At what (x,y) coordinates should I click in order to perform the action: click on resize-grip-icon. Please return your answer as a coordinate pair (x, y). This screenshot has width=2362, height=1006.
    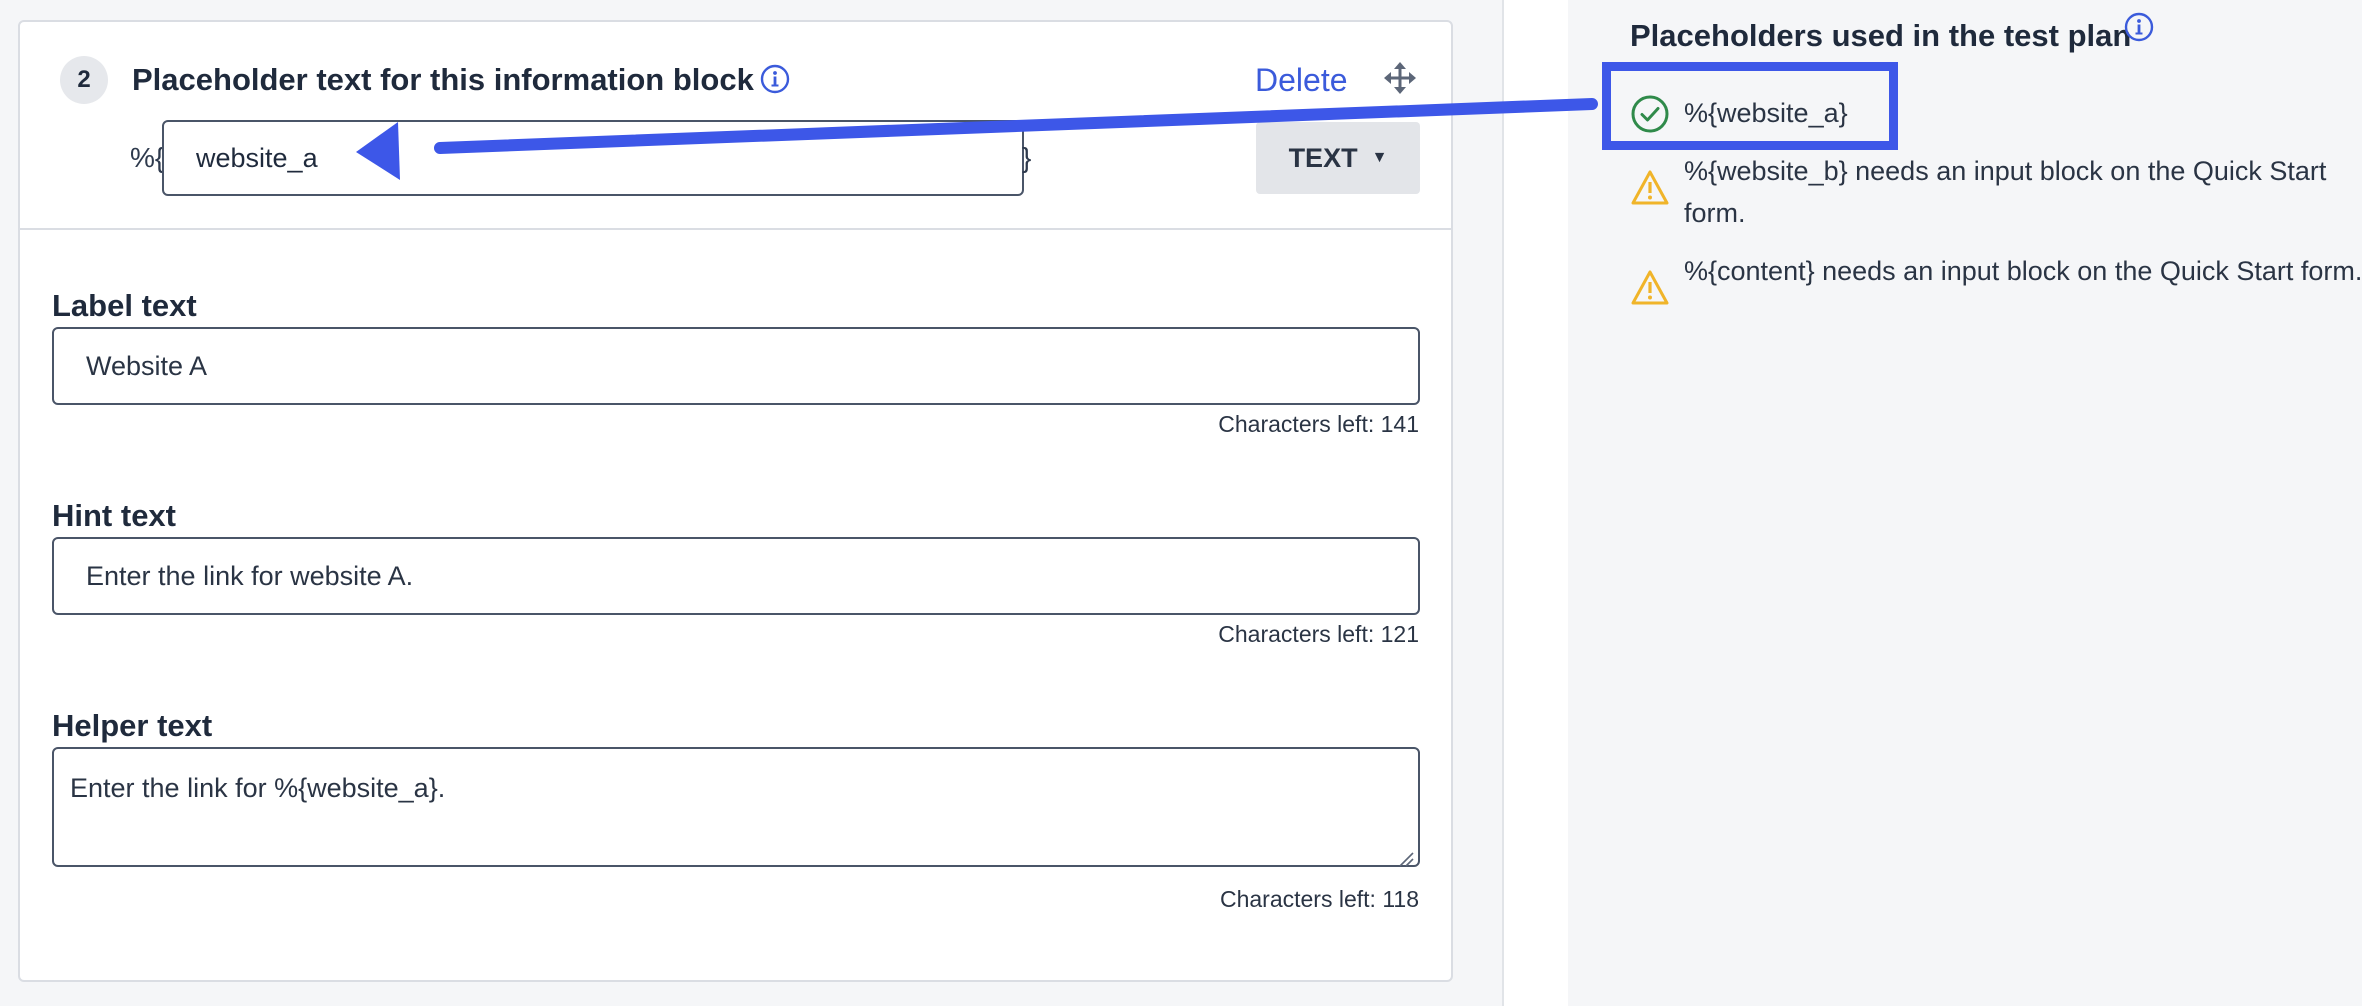
    Looking at the image, I should click on (1405, 855).